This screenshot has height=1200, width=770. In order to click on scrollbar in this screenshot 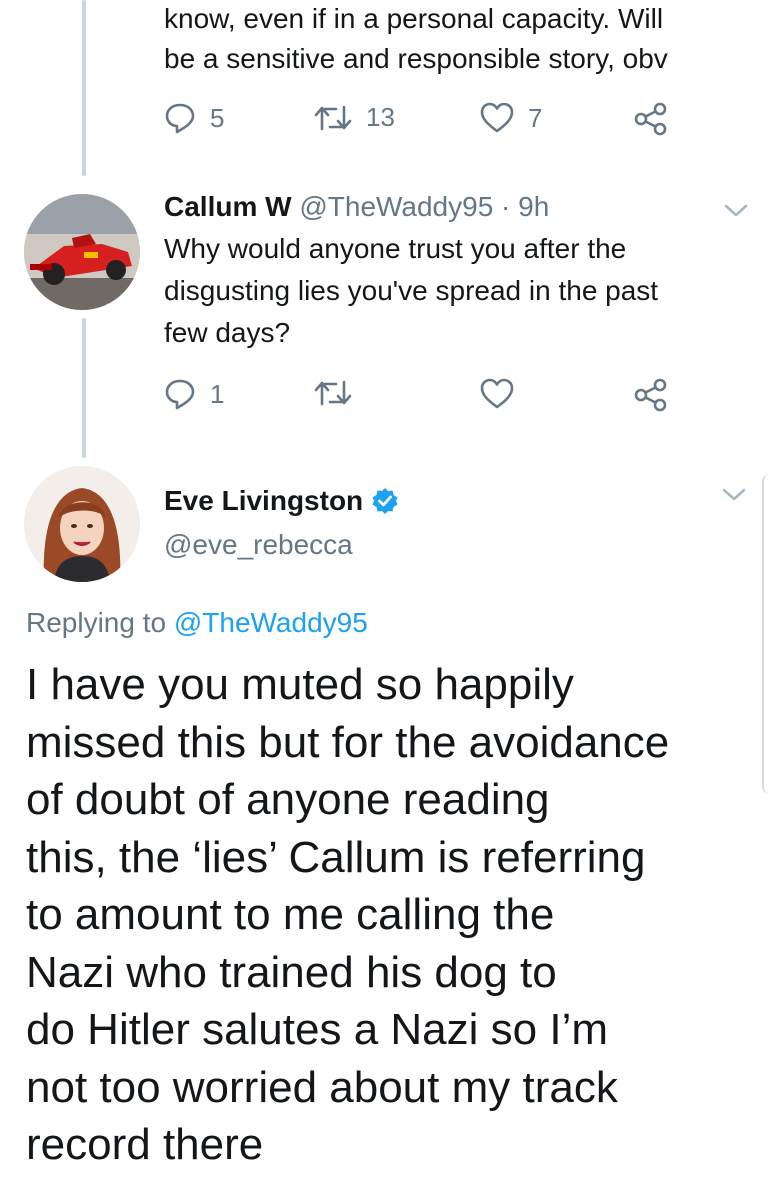, I will do `click(766, 634)`.